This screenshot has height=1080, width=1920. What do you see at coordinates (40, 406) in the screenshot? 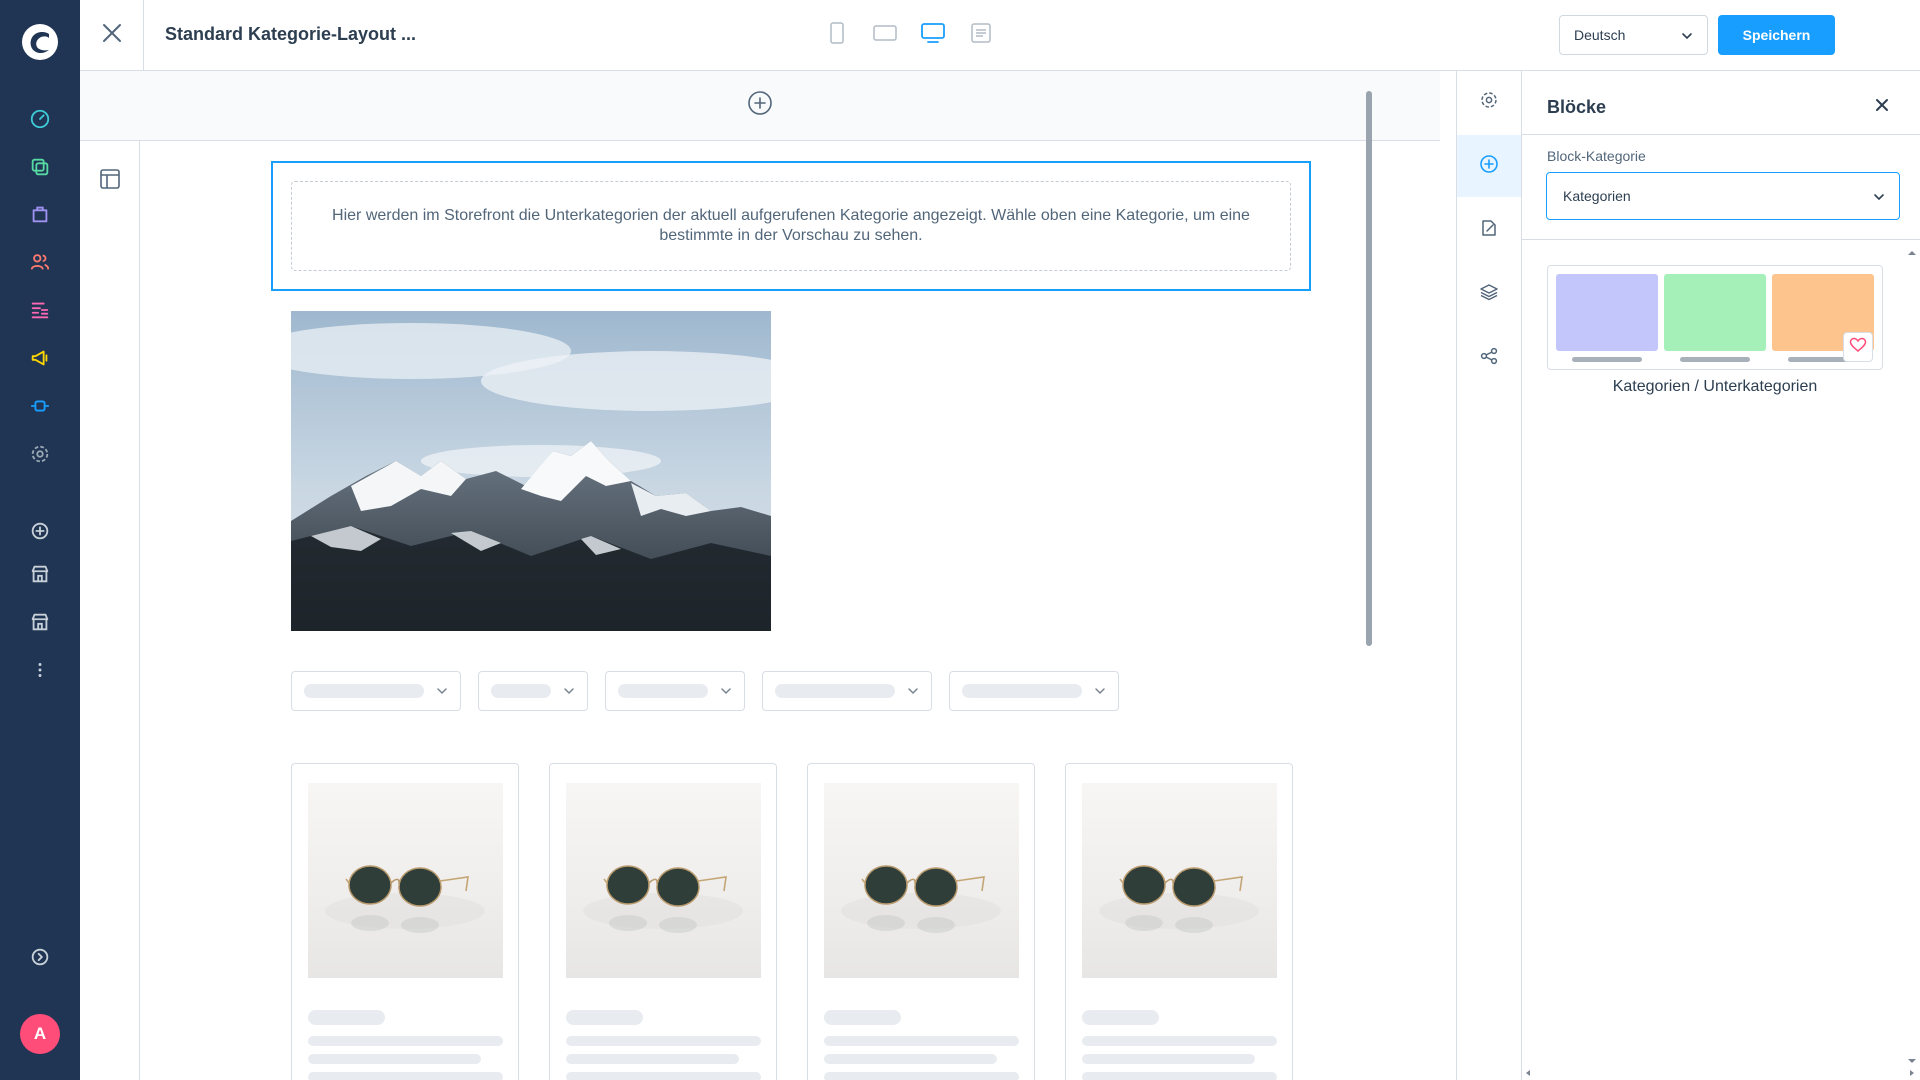
I see `extensions-icon` at bounding box center [40, 406].